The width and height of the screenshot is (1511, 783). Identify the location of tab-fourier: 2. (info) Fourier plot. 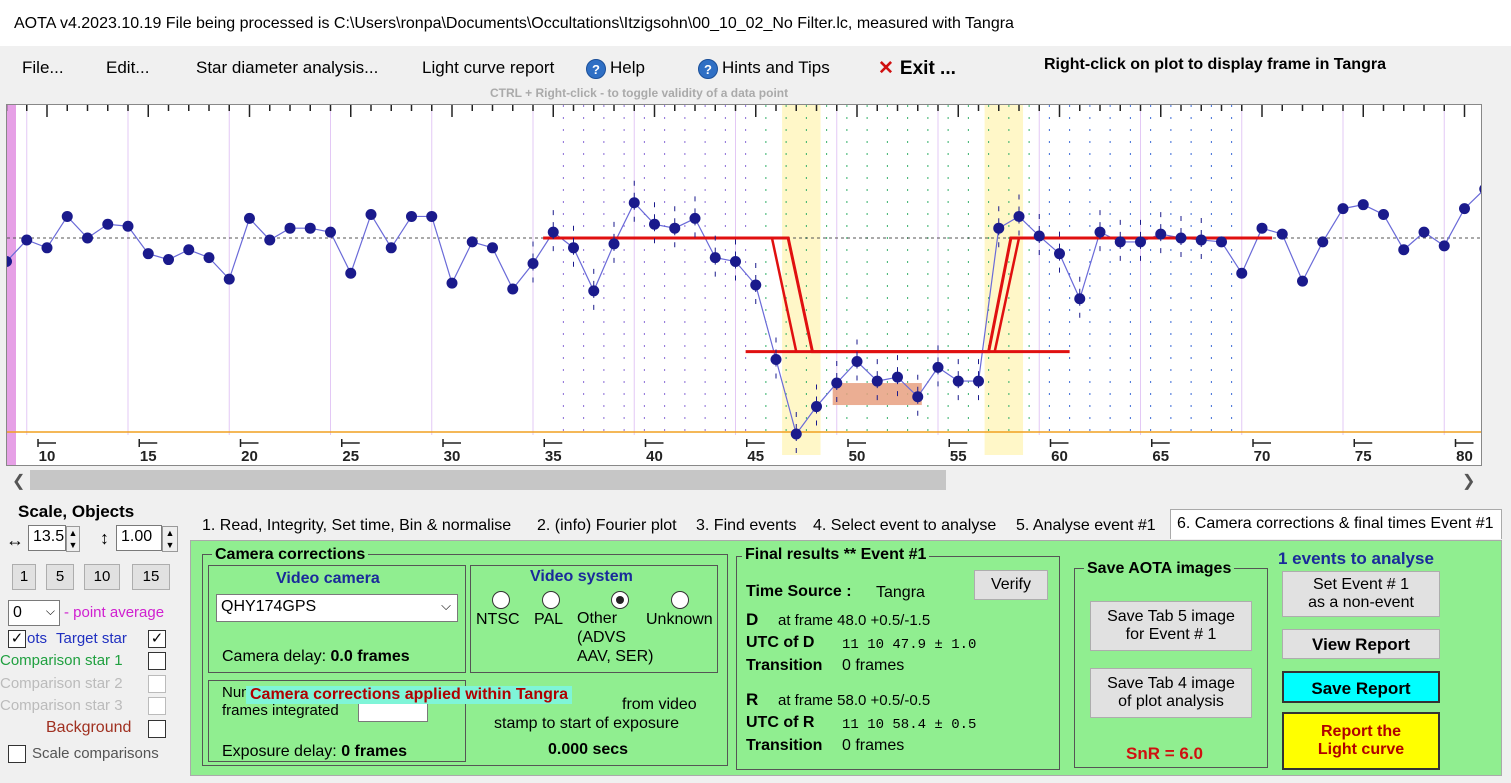
(607, 526).